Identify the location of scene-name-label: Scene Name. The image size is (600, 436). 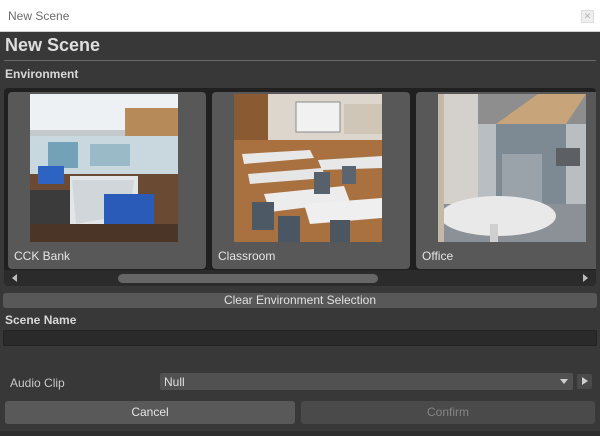
(41, 320).